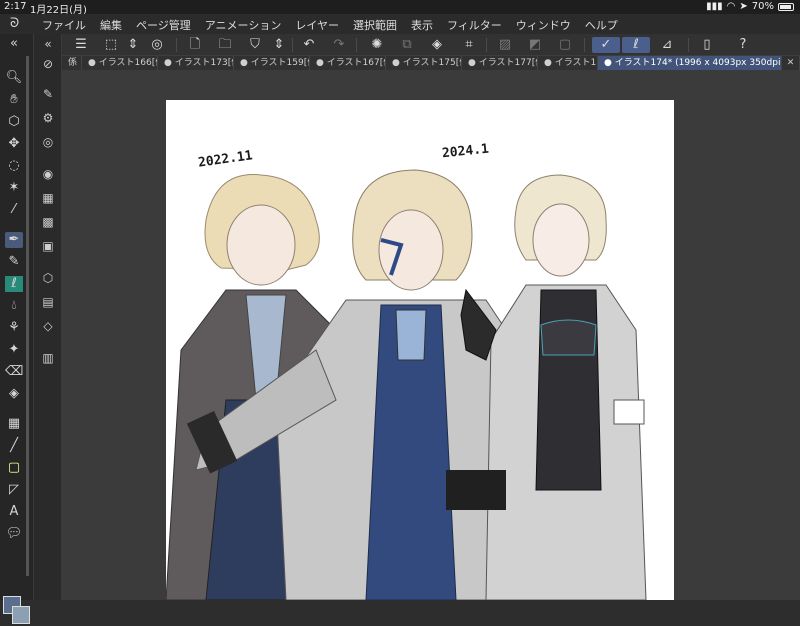  What do you see at coordinates (543, 25) in the screenshot?
I see `menu-window: ウィンドウ` at bounding box center [543, 25].